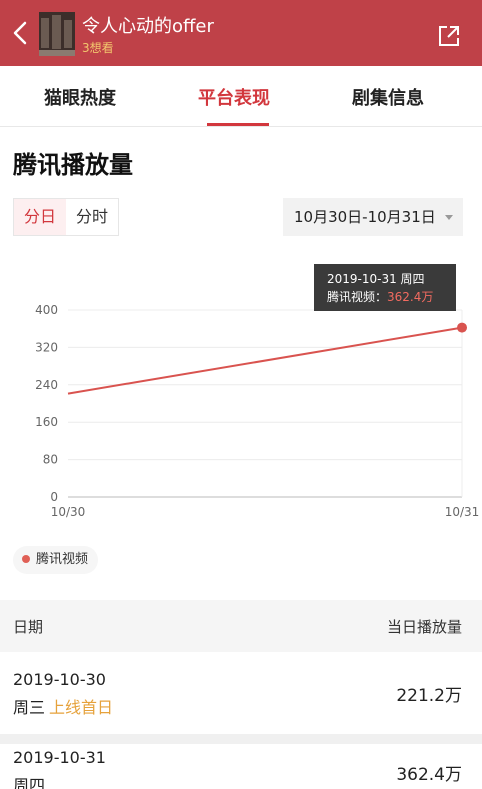  Describe the element at coordinates (241, 739) in the screenshot. I see `row-divider` at that location.